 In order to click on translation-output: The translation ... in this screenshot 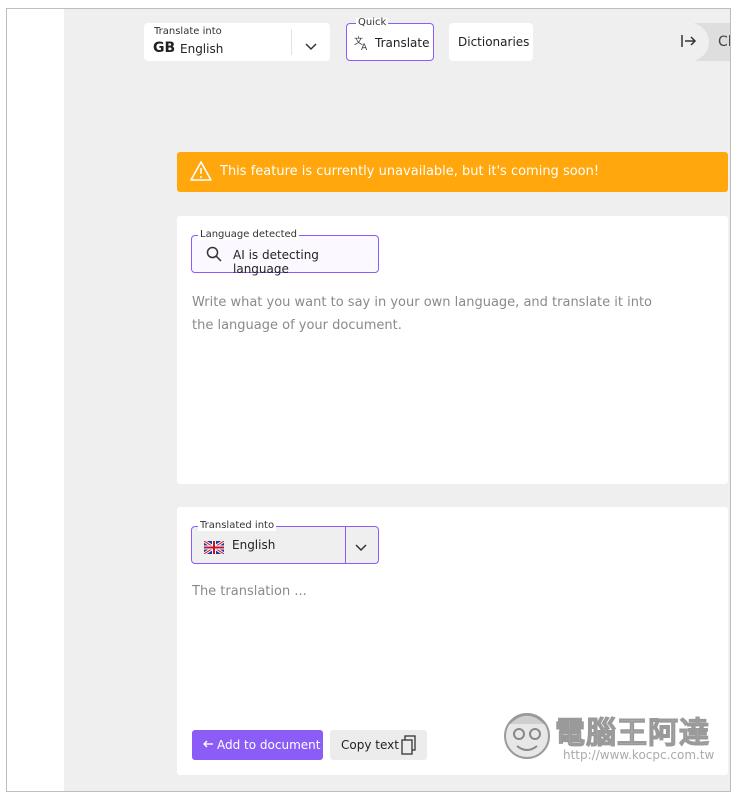, I will do `click(249, 591)`.